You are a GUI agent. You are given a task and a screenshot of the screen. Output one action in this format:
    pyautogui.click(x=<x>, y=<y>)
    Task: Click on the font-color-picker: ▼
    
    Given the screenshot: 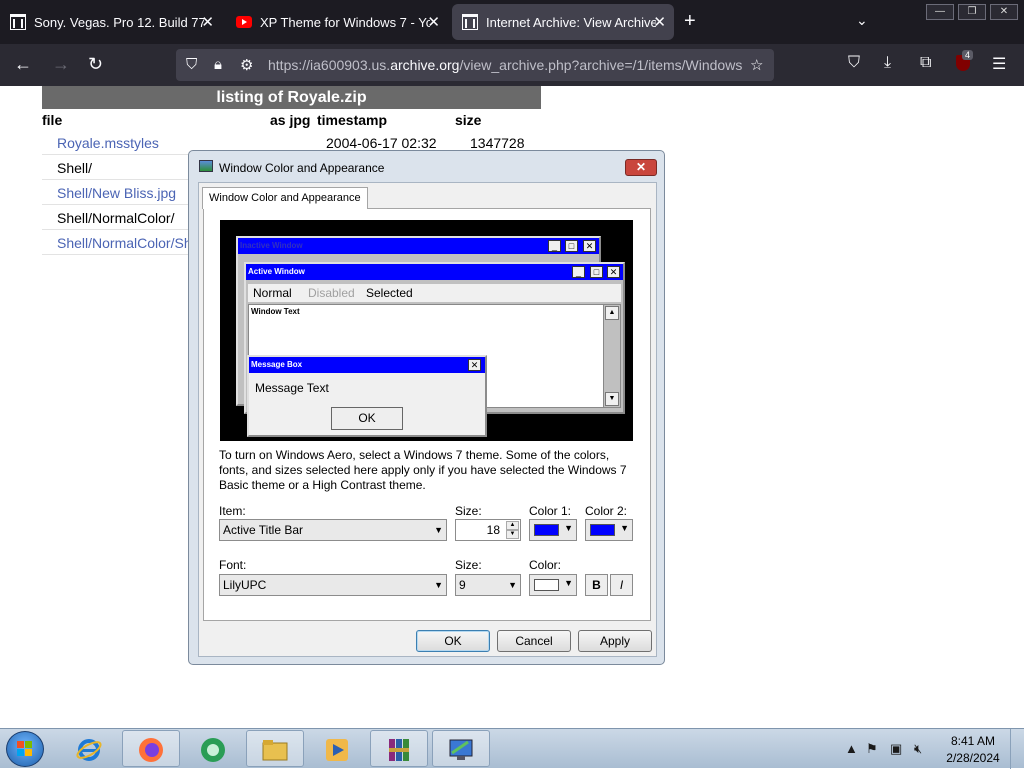 What is the action you would take?
    pyautogui.click(x=553, y=585)
    